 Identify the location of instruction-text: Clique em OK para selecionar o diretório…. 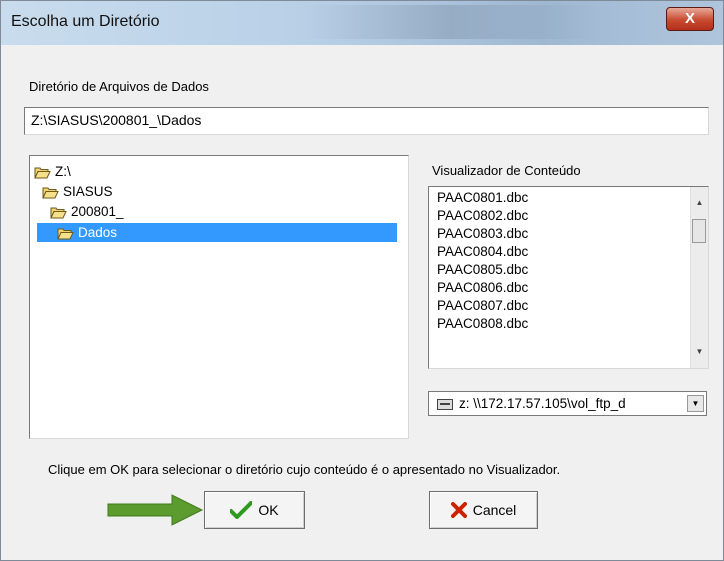
(304, 469).